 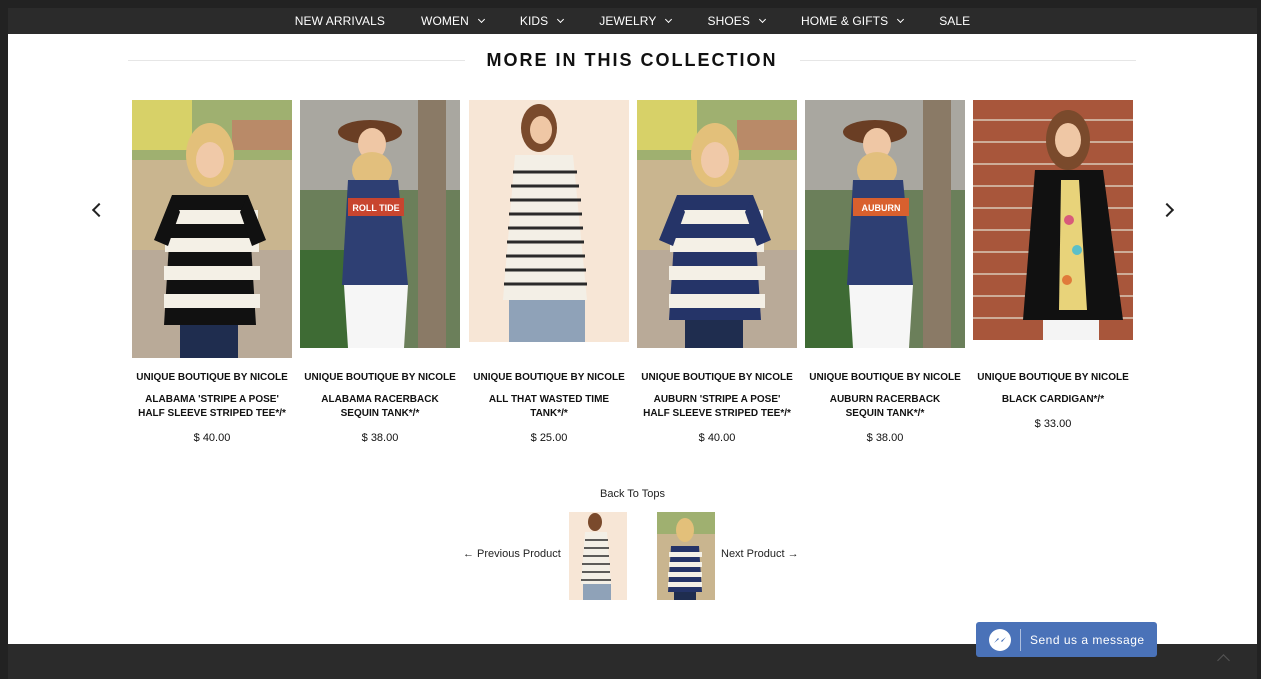 I want to click on product-name: AUBURN RACERBACK SEQUIN TANK*/*, so click(x=885, y=407).